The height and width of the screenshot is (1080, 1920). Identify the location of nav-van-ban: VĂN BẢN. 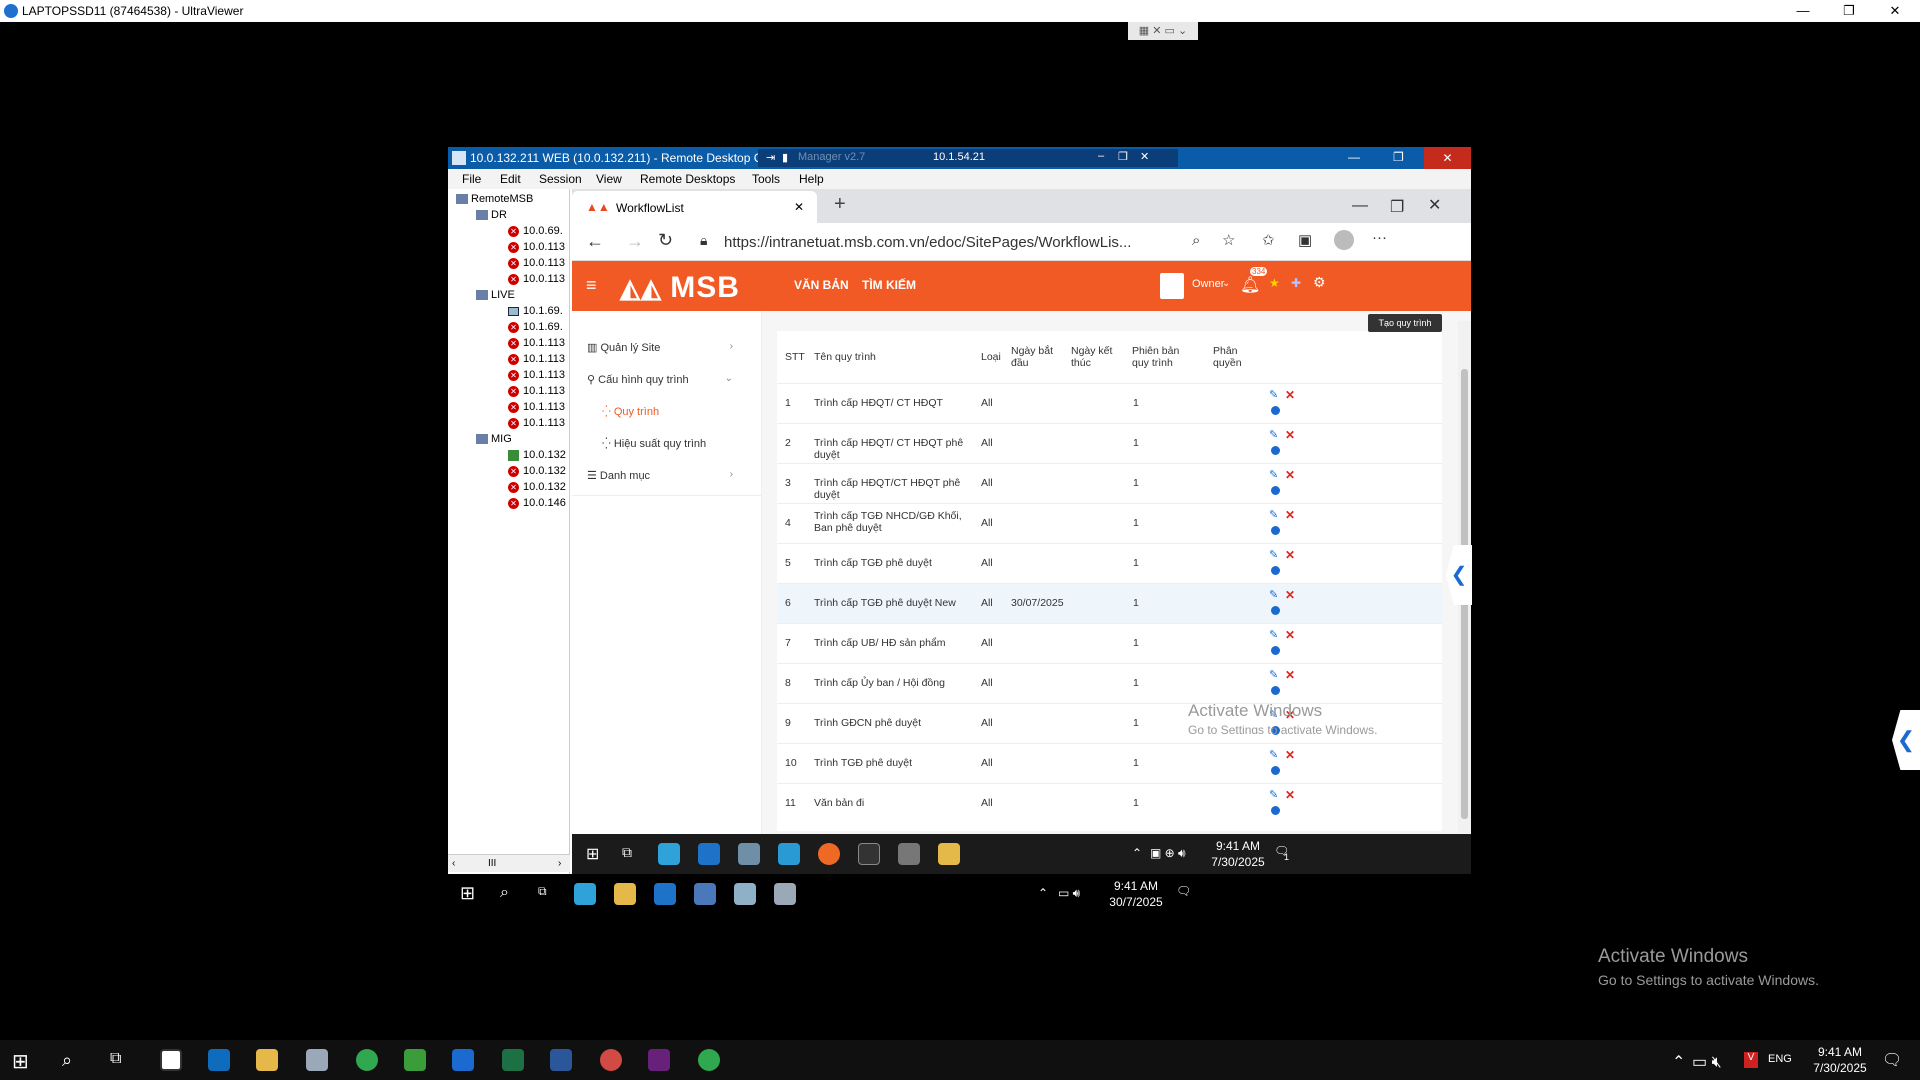
(821, 285).